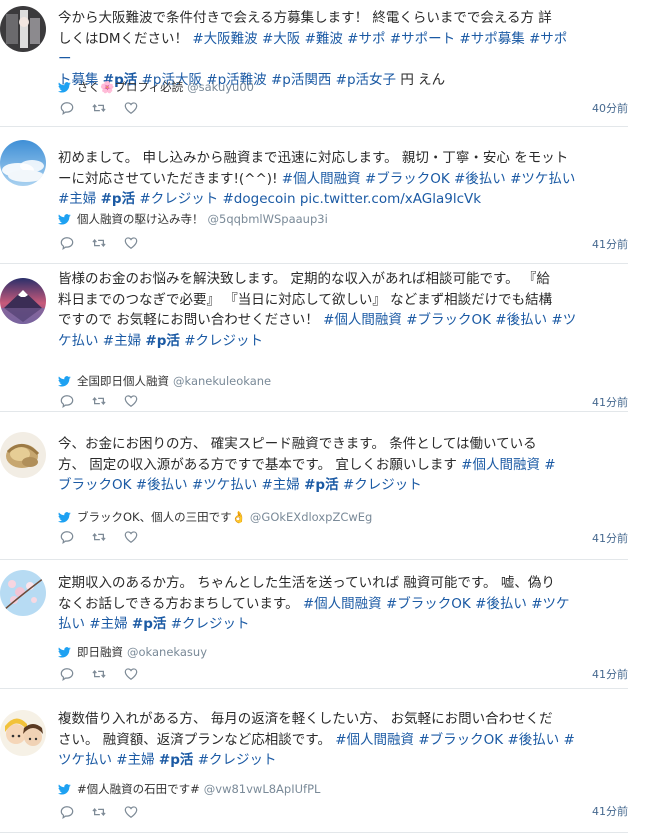 This screenshot has width=655, height=833. I want to click on hashtag-link: #p活関西, so click(301, 80).